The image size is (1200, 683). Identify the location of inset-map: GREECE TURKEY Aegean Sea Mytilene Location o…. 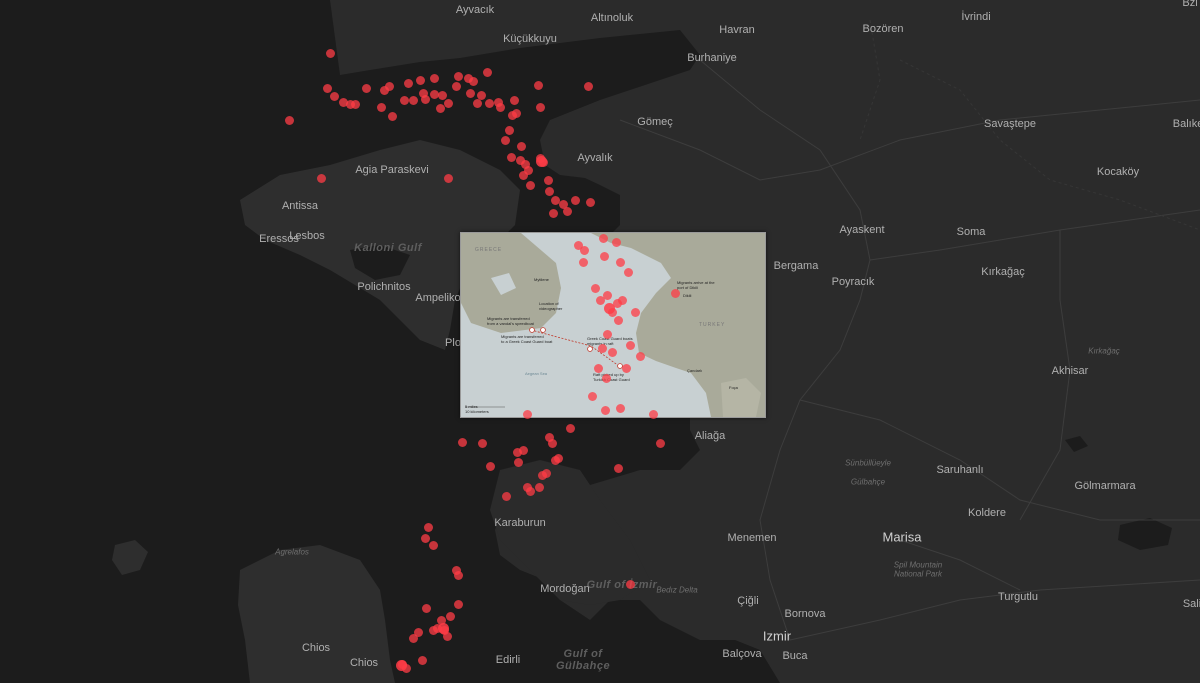
(613, 325).